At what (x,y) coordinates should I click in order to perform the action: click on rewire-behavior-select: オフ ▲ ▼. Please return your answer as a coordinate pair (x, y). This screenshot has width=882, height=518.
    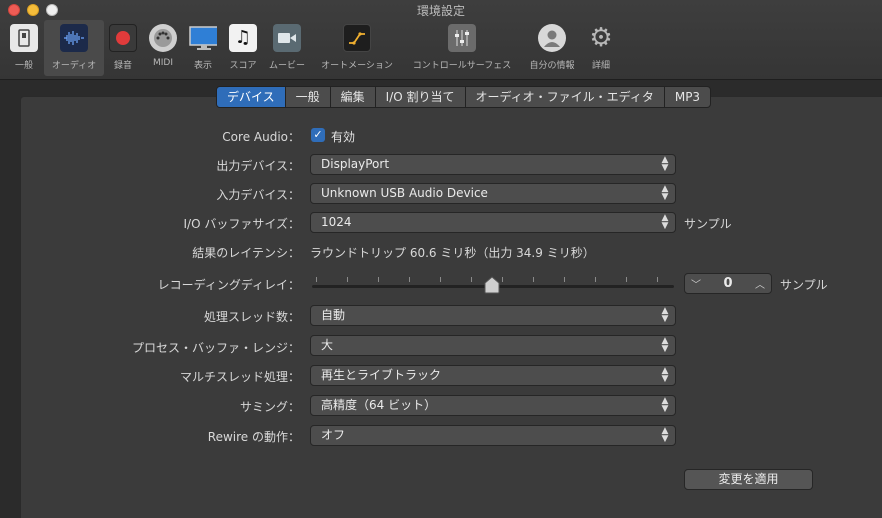
    Looking at the image, I should click on (493, 435).